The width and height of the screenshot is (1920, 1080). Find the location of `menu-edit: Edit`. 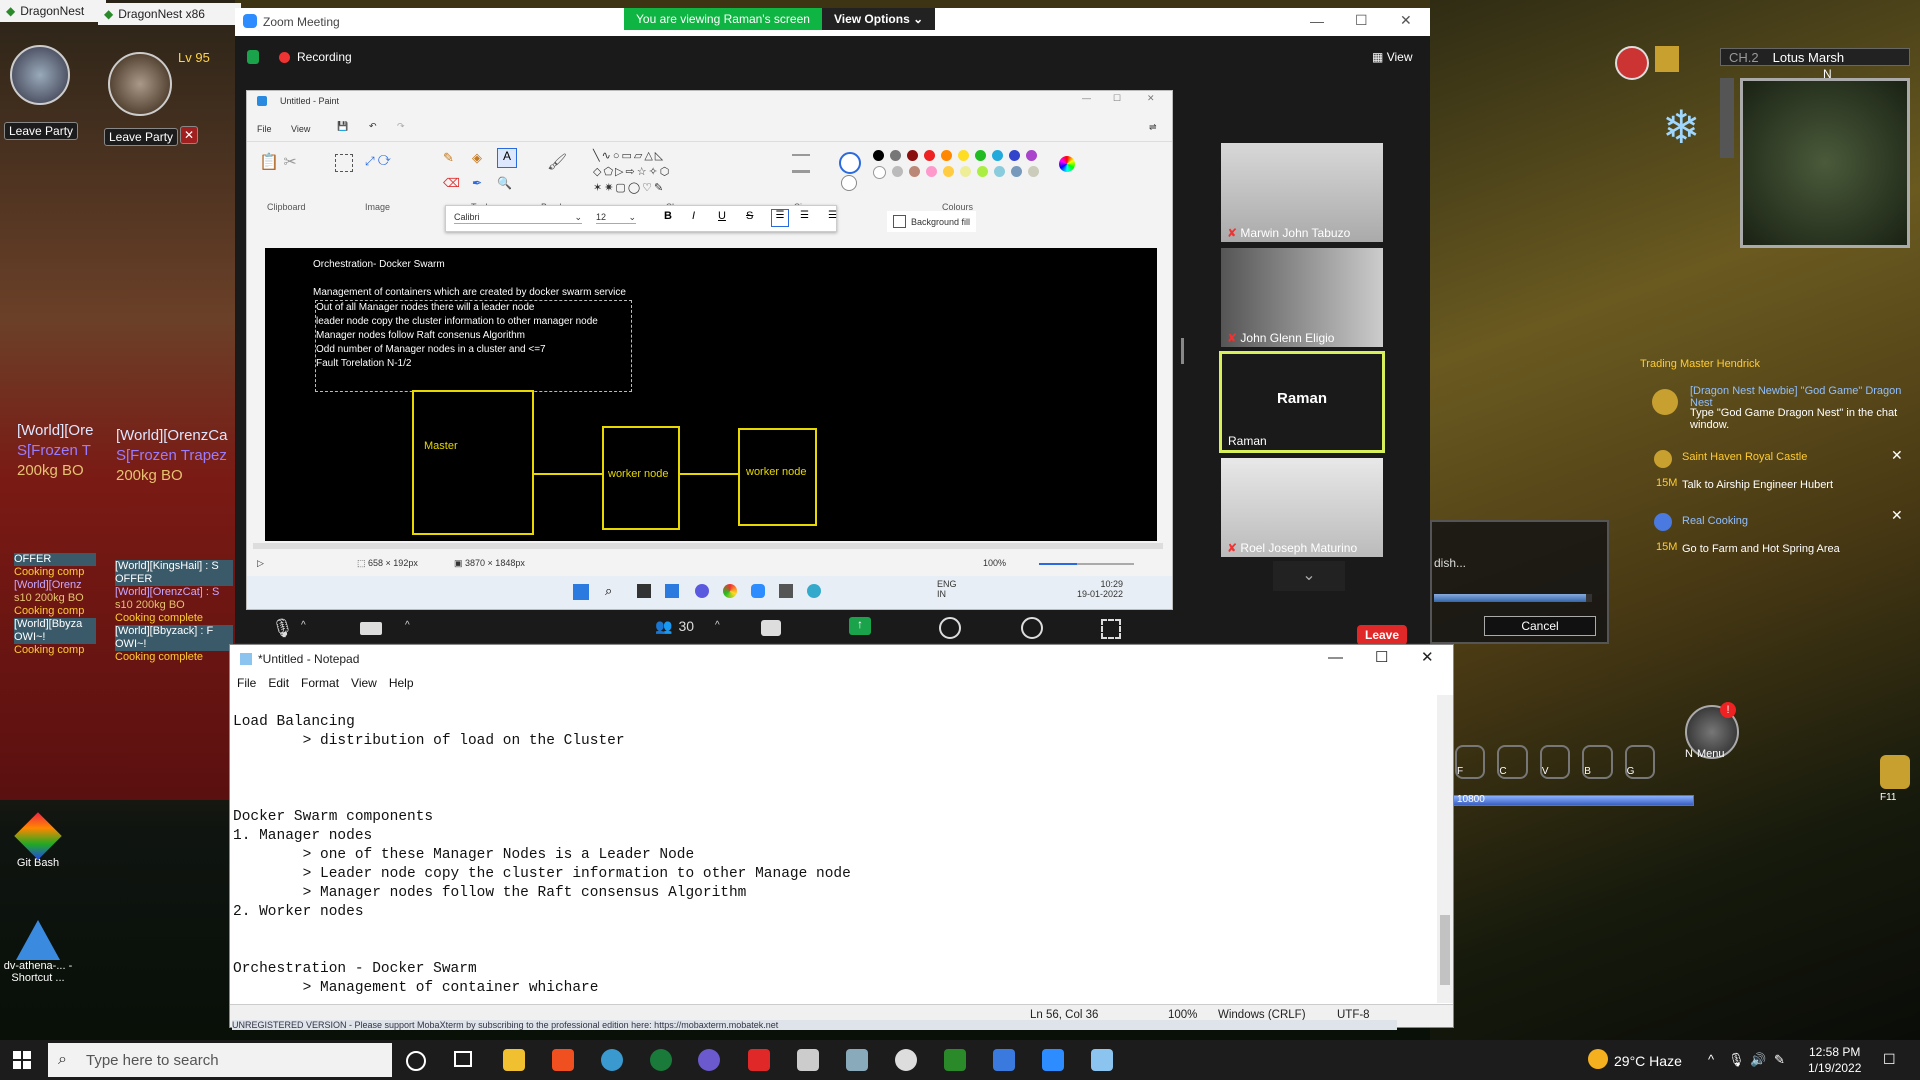

menu-edit: Edit is located at coordinates (278, 683).